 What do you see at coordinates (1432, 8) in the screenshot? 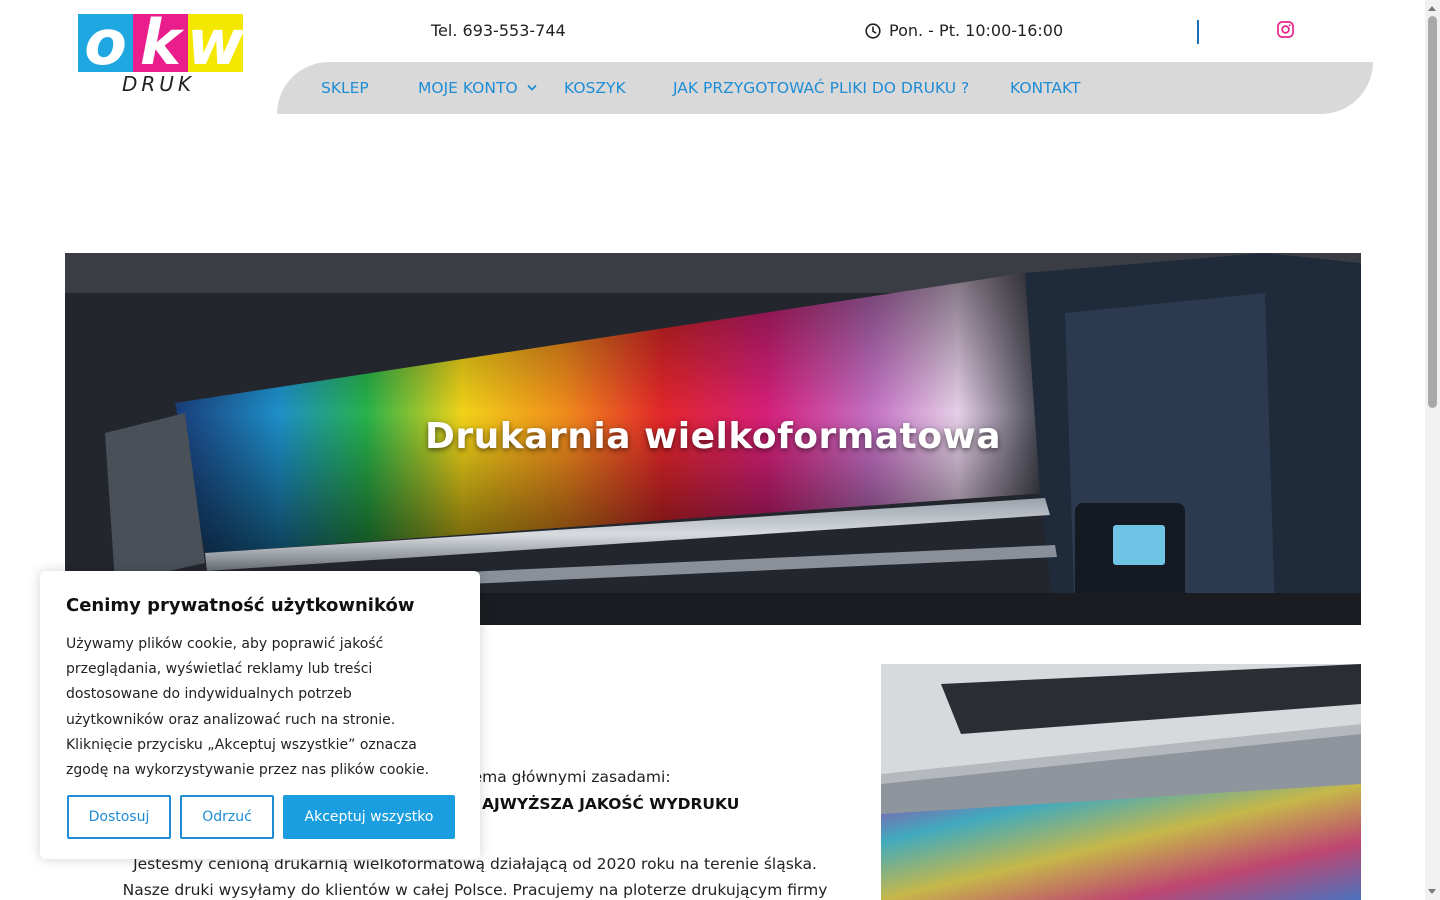
I see `scroll-up-arrow-icon` at bounding box center [1432, 8].